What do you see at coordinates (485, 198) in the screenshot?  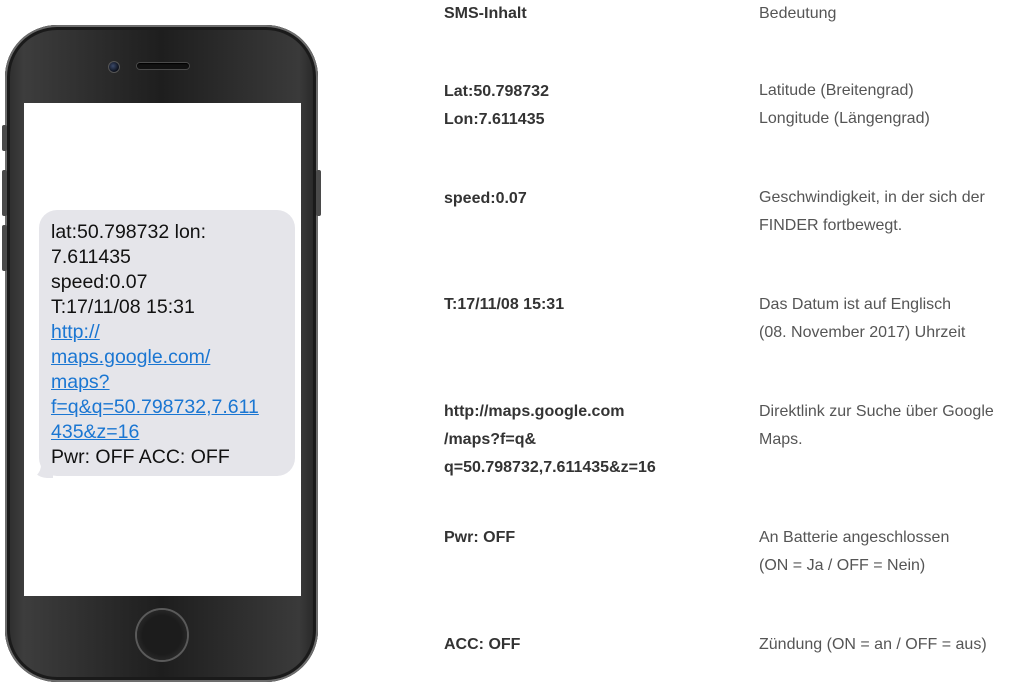 I see `row-speed-left: speed:0.07` at bounding box center [485, 198].